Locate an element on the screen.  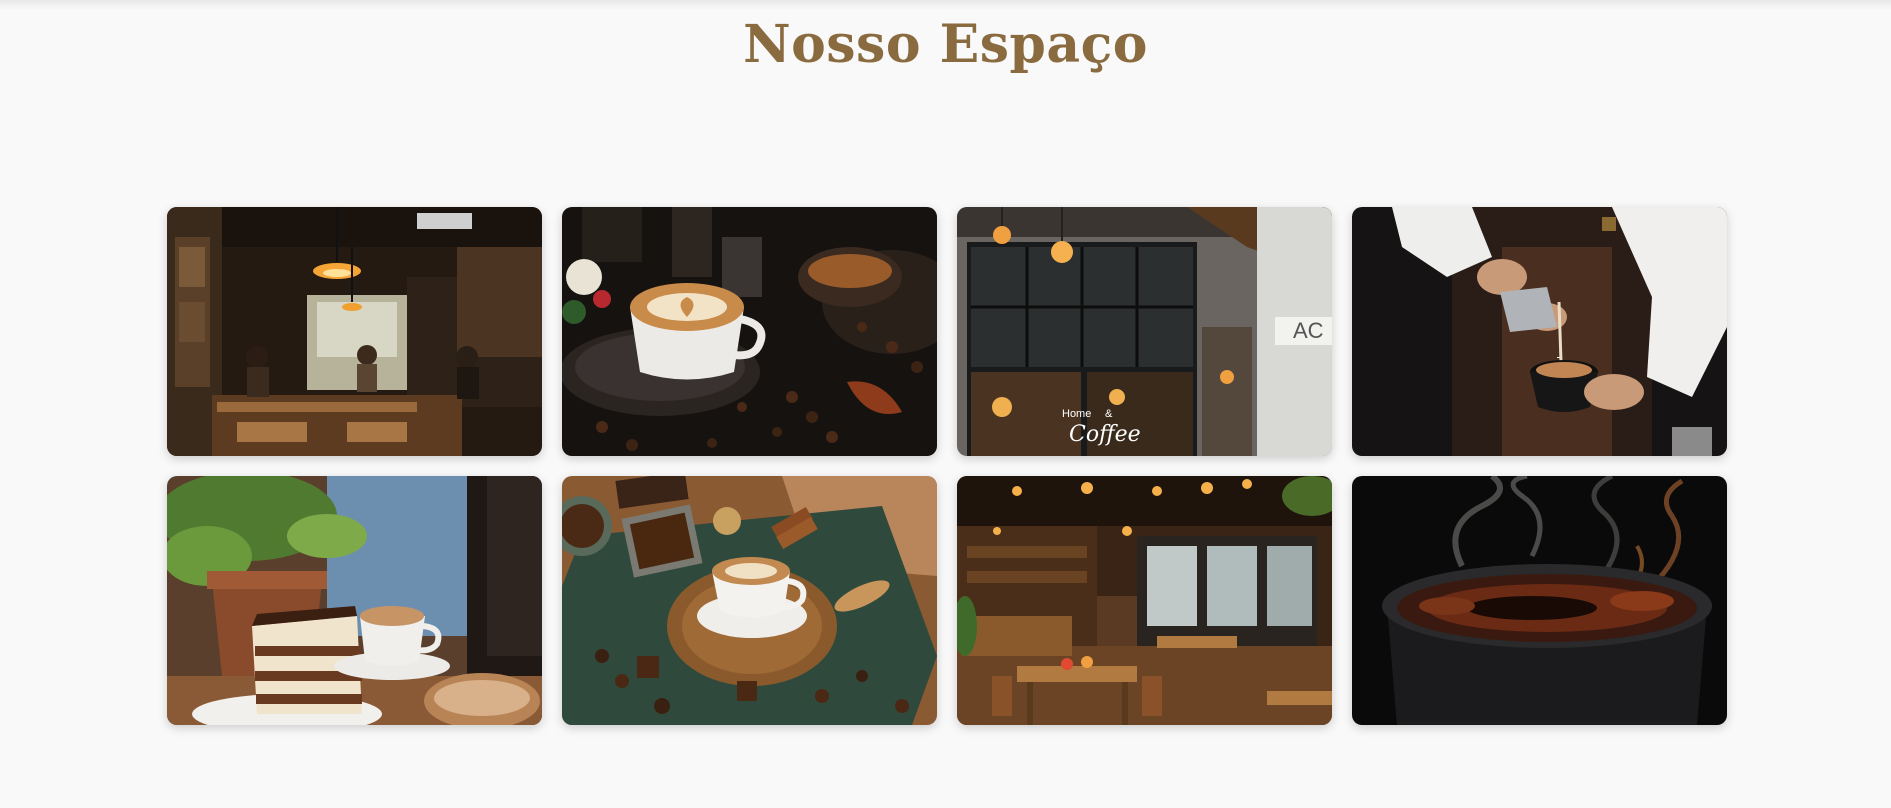
facade-letters: AC is located at coordinates (1308, 330).